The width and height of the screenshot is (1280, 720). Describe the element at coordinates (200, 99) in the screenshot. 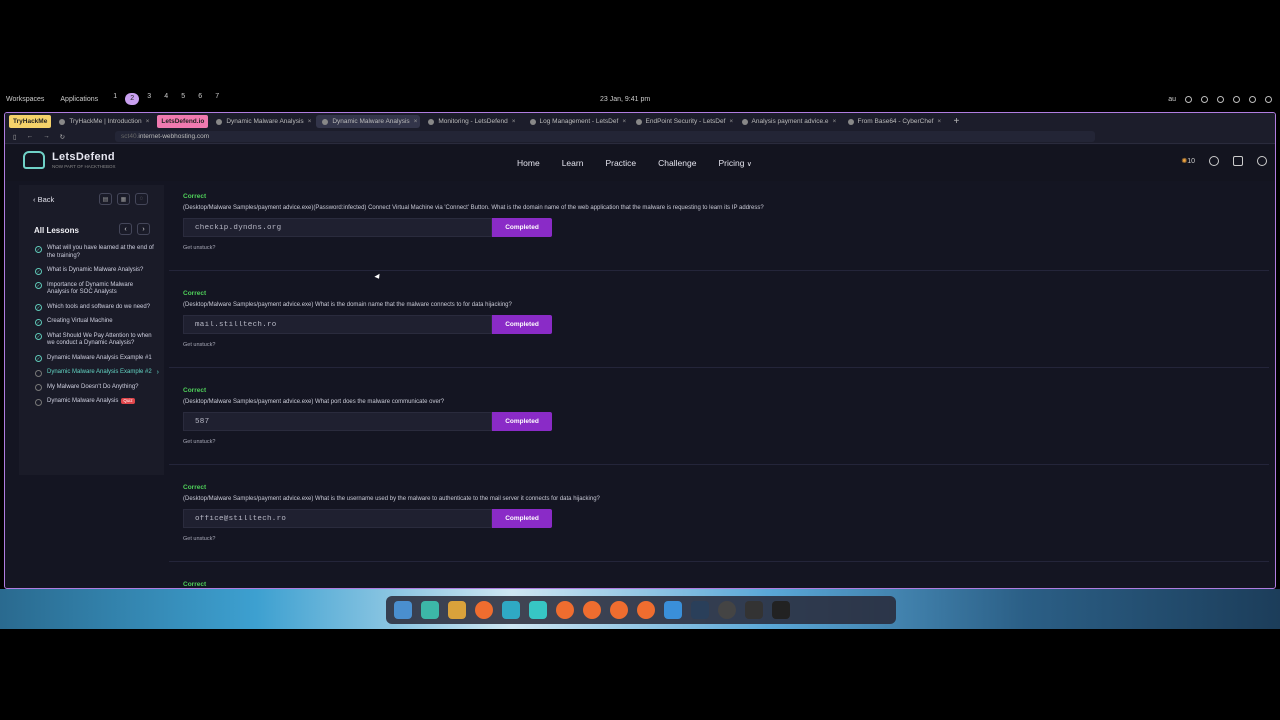

I see `workspace-6: 6` at that location.